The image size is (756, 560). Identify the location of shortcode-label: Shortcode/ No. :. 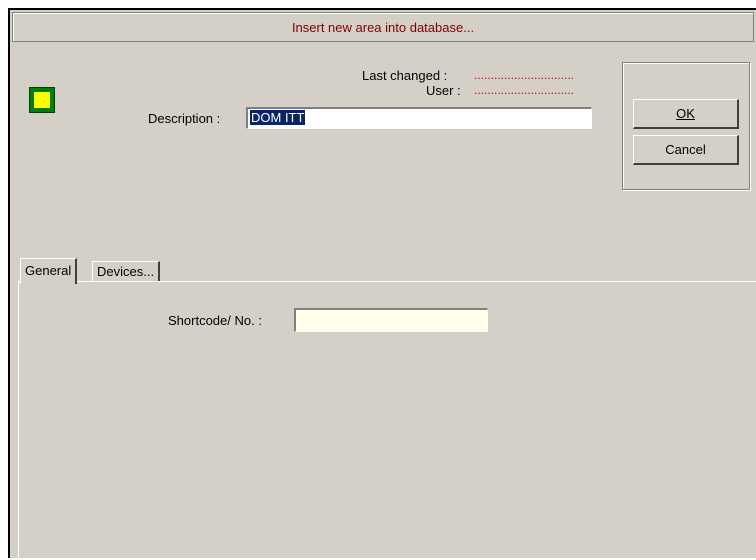
(215, 320).